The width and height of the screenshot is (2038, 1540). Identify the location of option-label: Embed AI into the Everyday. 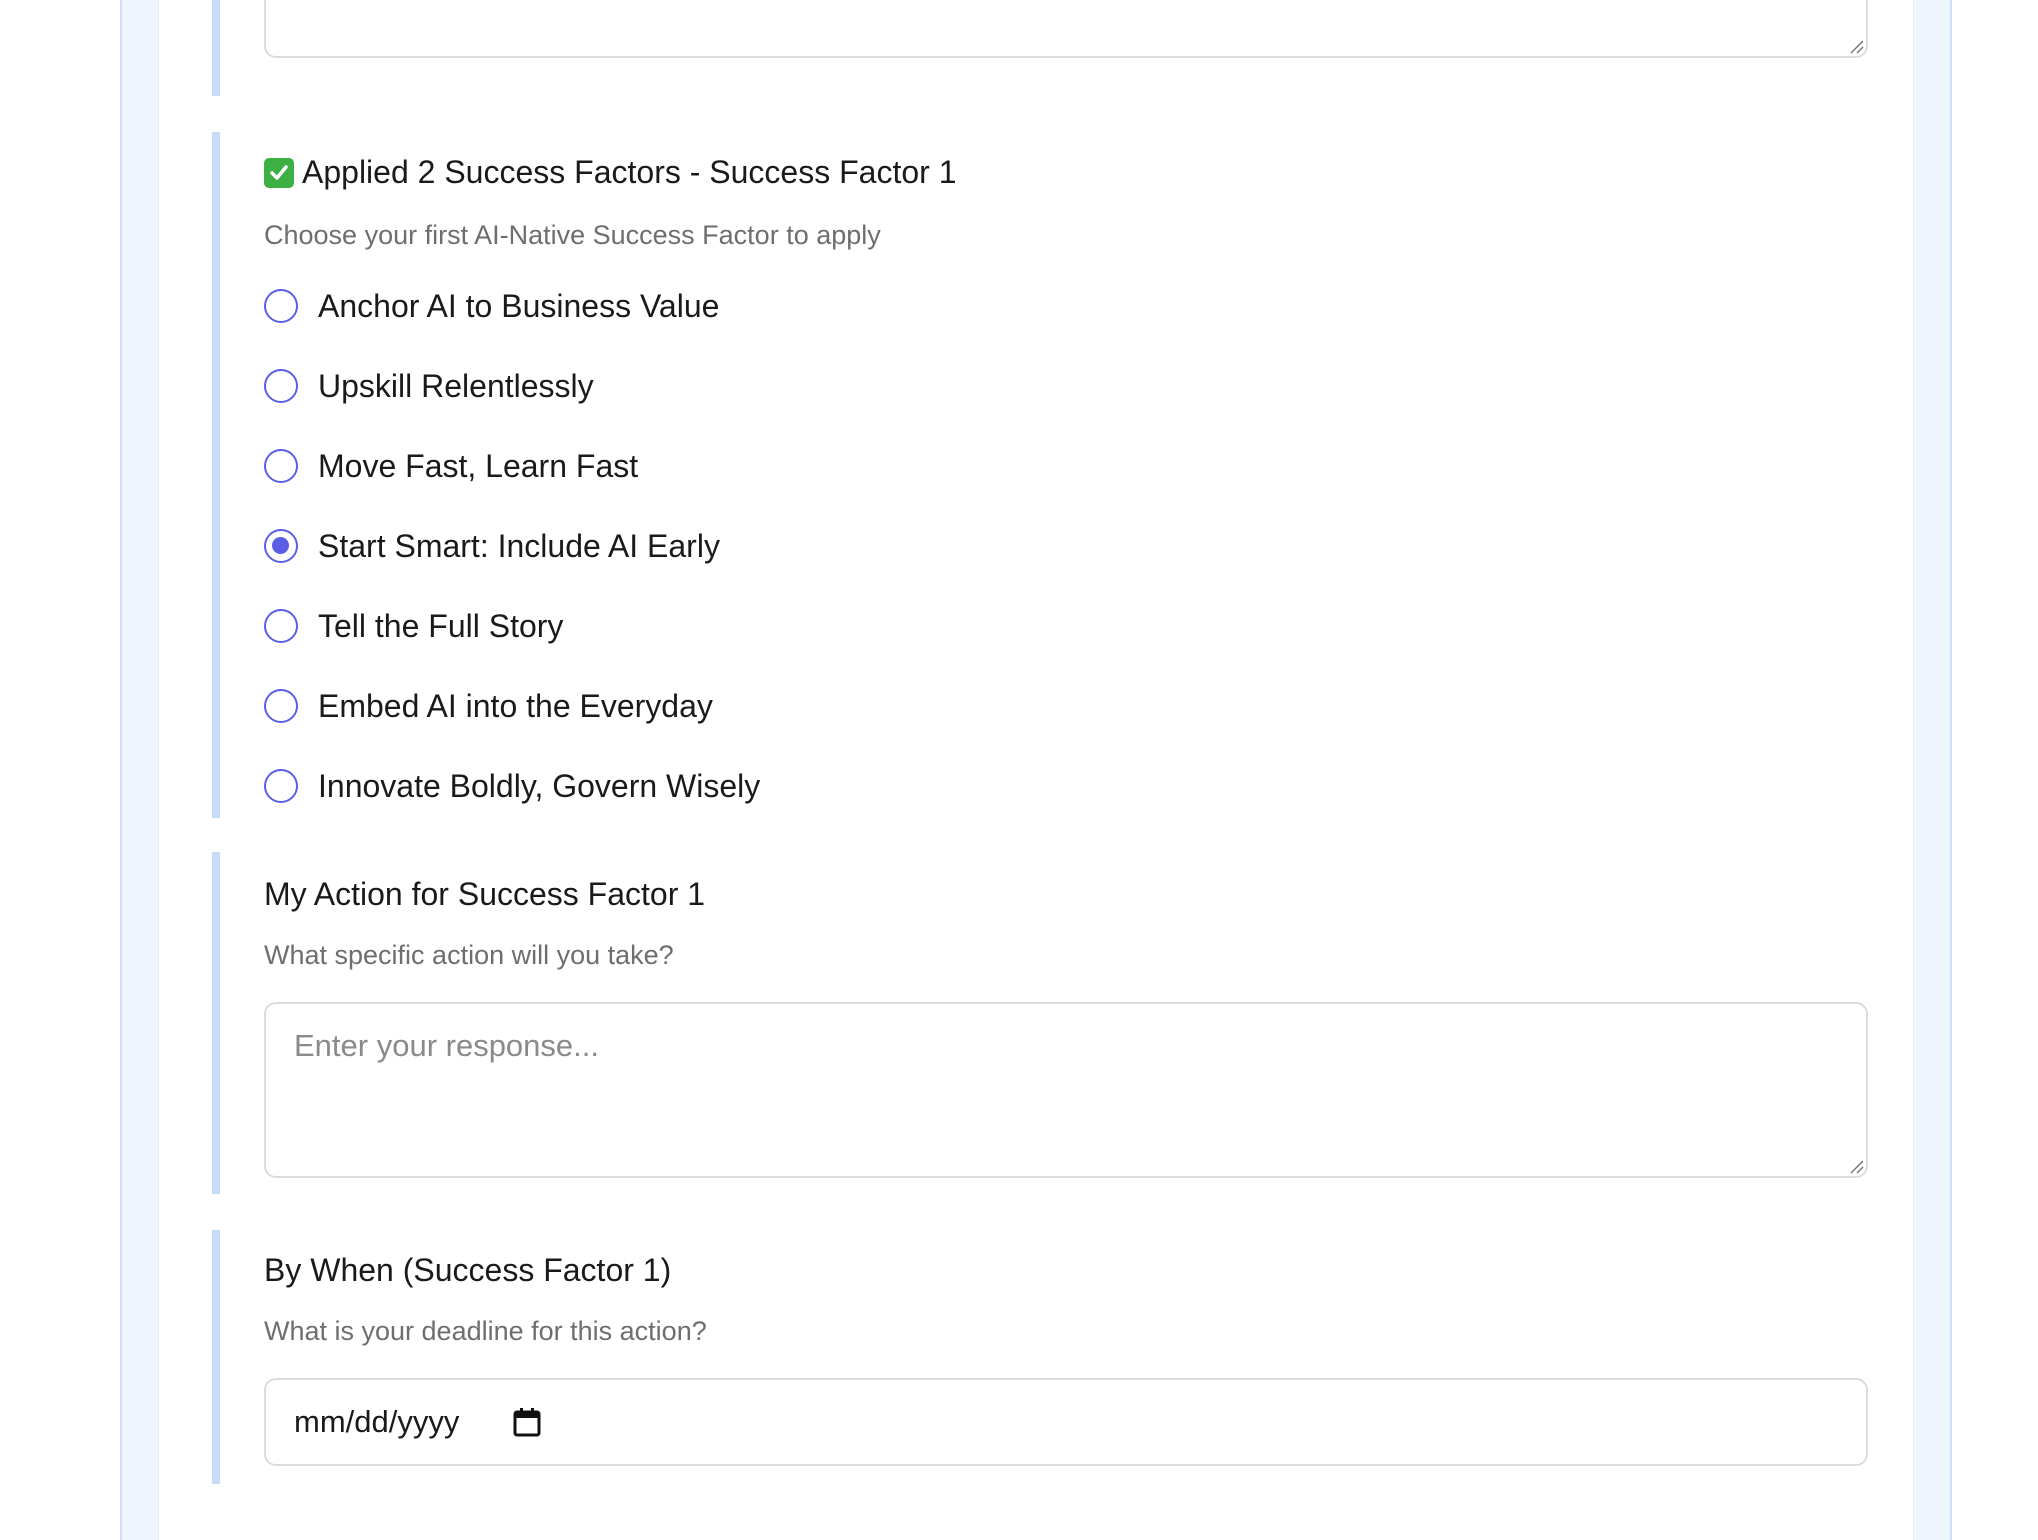
(515, 705).